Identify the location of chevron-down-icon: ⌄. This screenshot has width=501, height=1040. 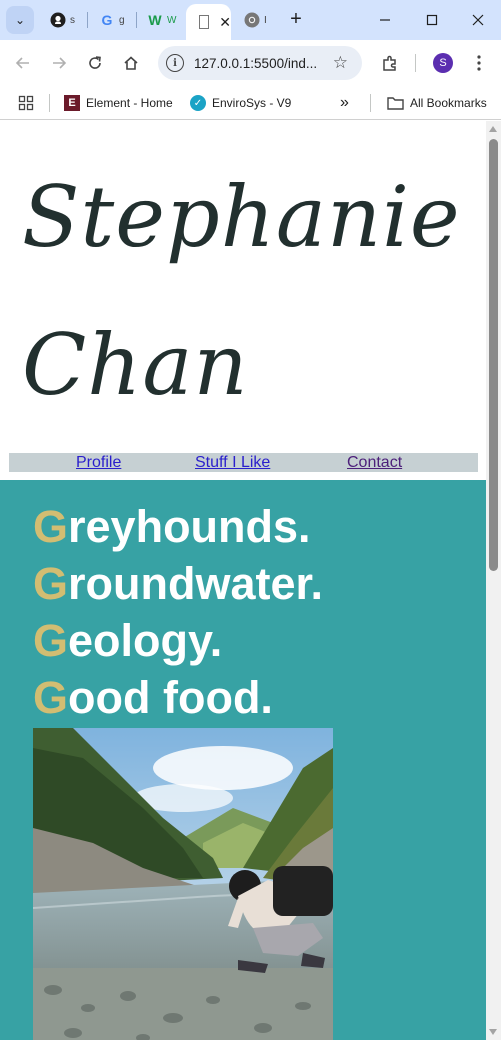
(20, 20).